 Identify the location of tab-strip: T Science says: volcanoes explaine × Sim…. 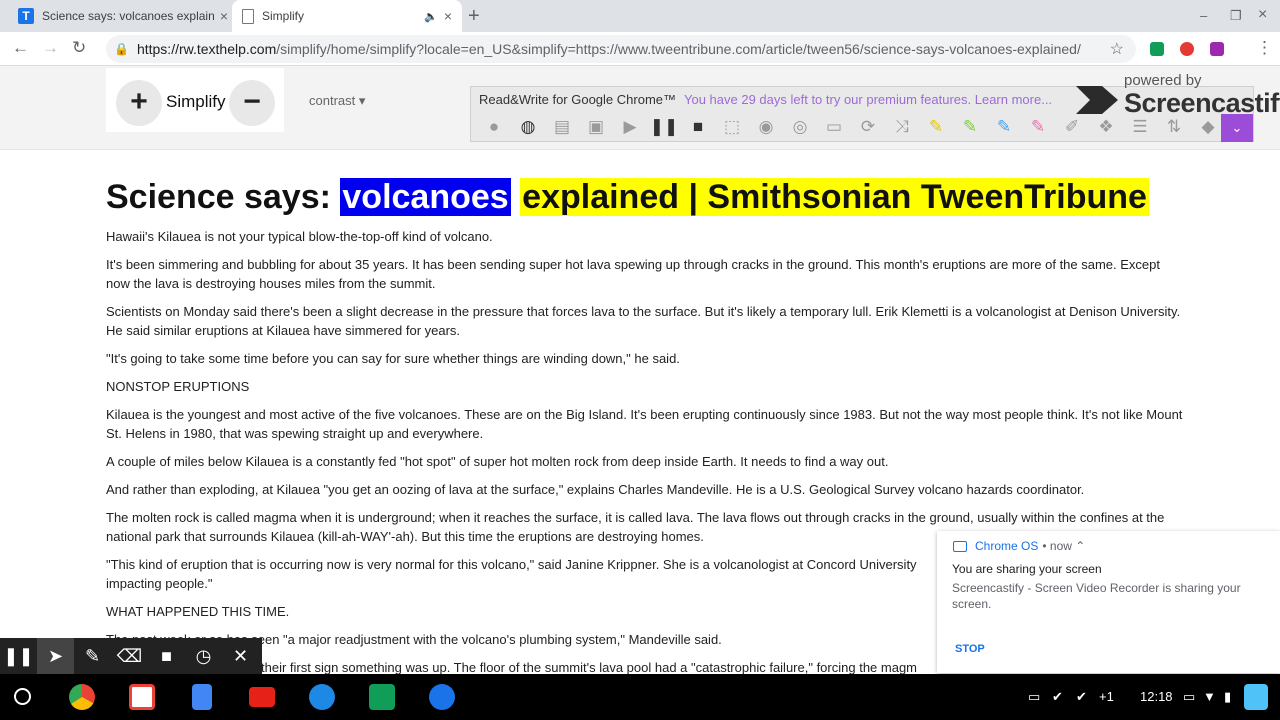
(640, 16).